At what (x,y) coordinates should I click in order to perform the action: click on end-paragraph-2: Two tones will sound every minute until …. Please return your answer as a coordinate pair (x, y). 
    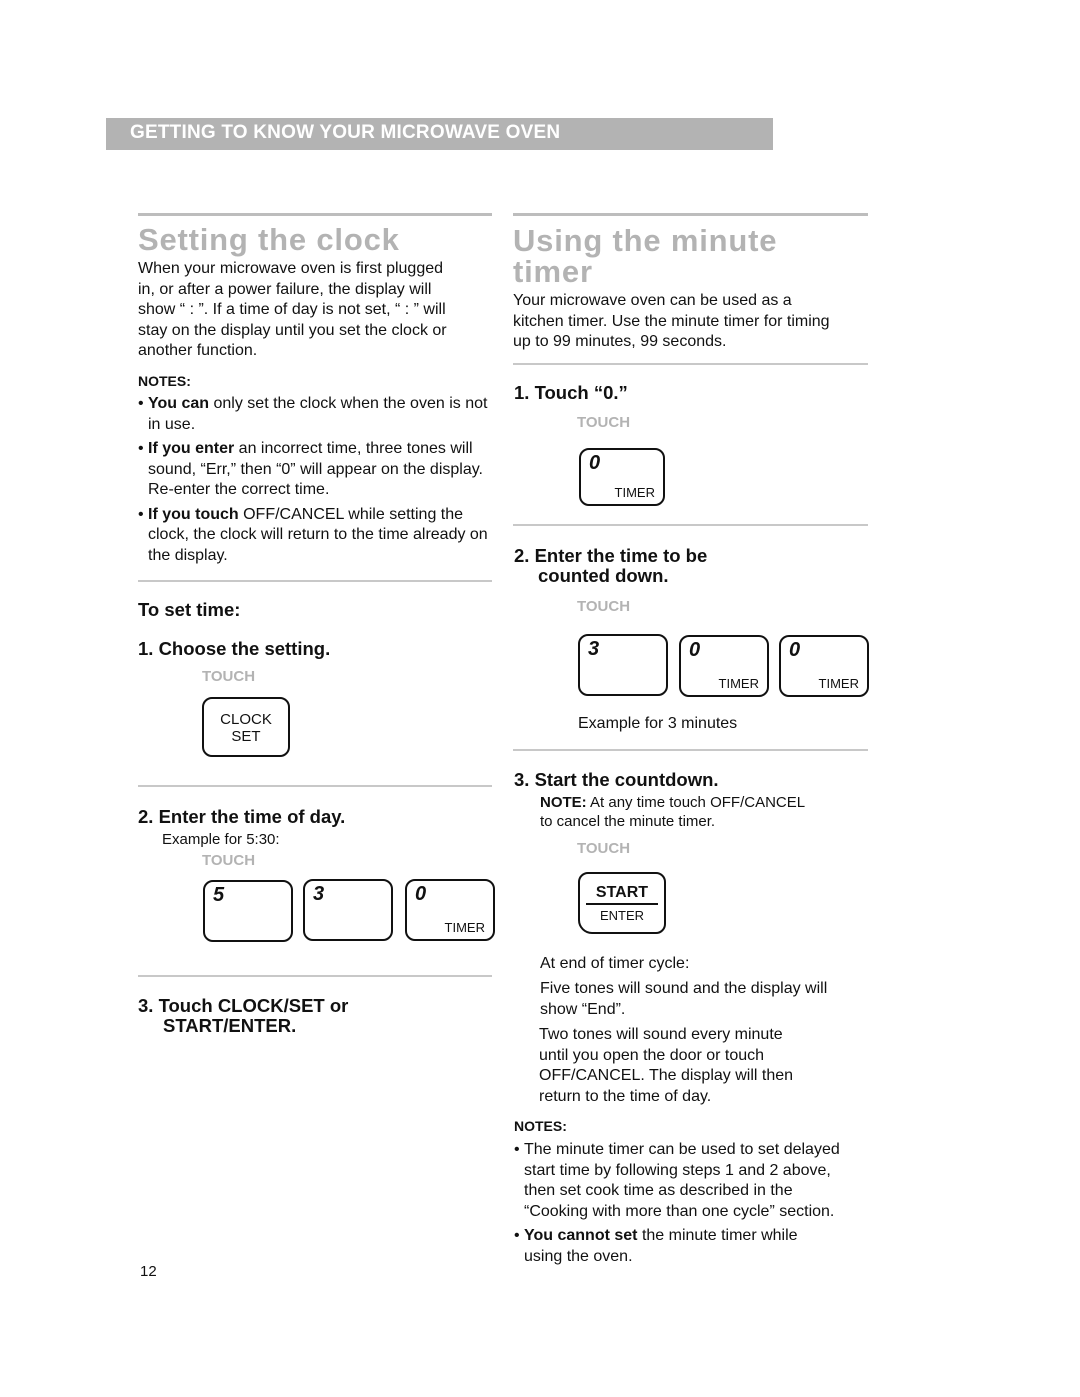
    Looking at the image, I should click on (704, 1066).